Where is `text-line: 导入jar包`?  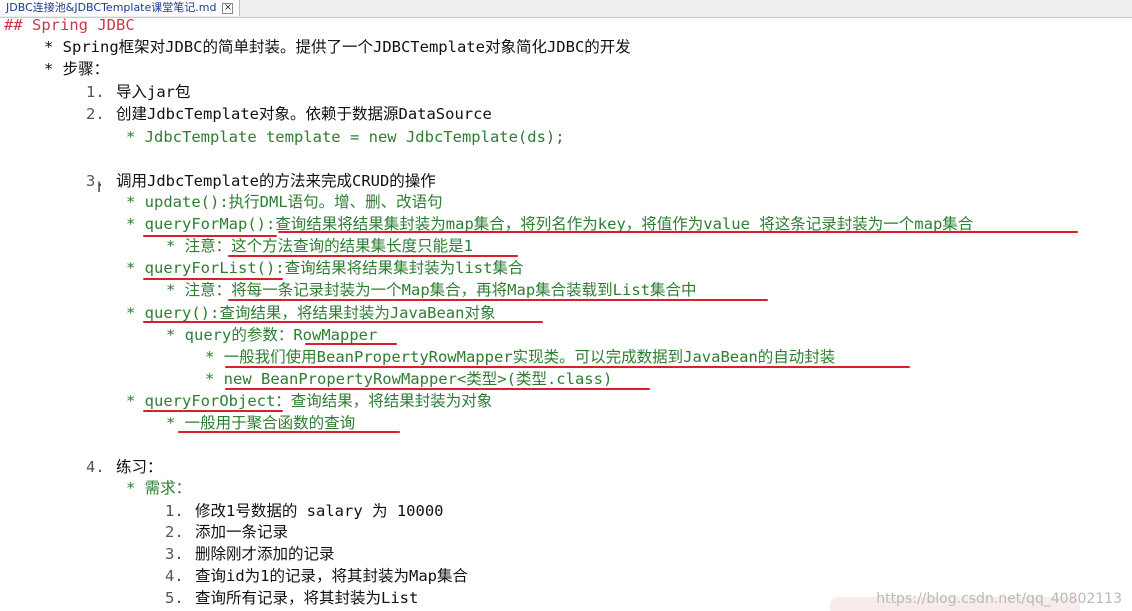
text-line: 导入jar包 is located at coordinates (153, 92).